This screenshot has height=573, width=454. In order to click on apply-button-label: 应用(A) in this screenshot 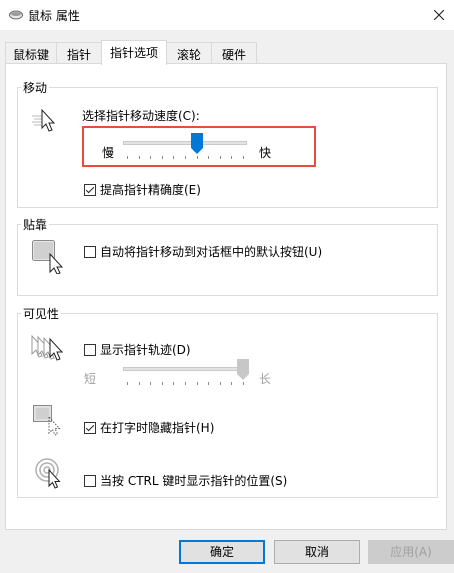, I will do `click(411, 552)`.